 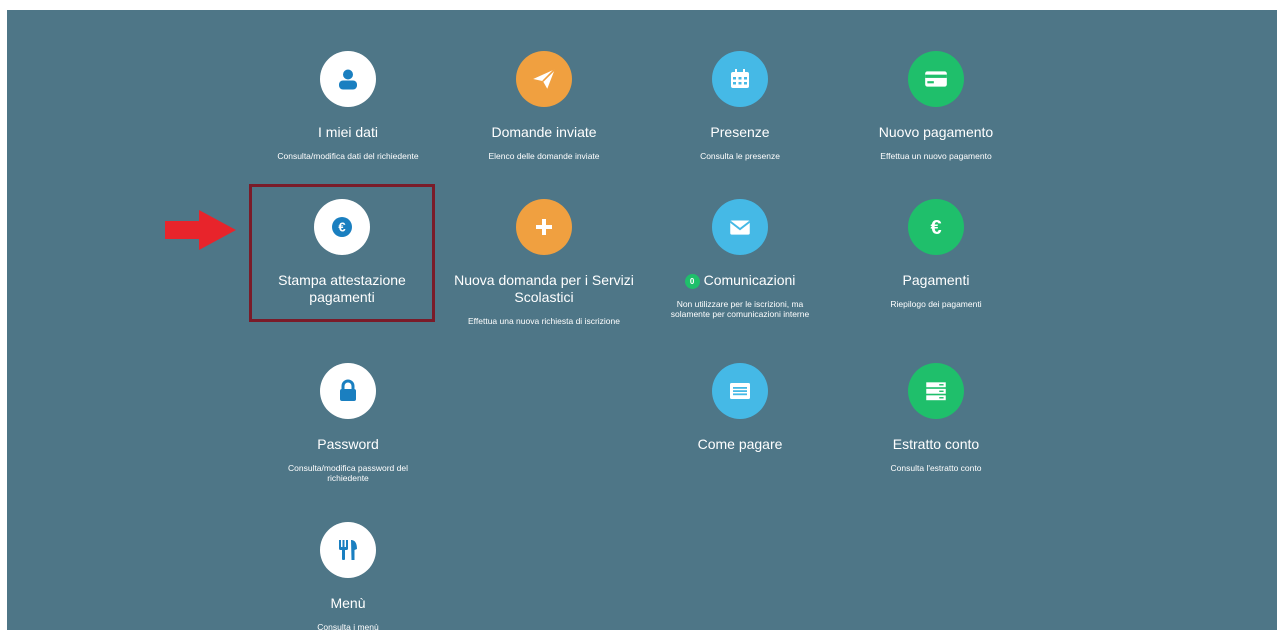 I want to click on server-icon, so click(x=936, y=391).